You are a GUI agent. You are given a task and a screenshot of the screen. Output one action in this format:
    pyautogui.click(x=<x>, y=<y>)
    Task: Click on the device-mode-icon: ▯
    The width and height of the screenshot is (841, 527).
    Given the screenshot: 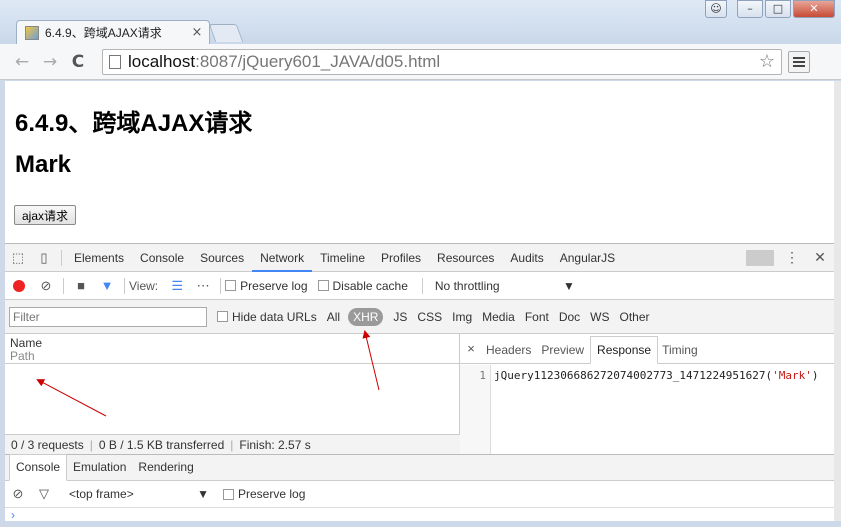 What is the action you would take?
    pyautogui.click(x=44, y=258)
    